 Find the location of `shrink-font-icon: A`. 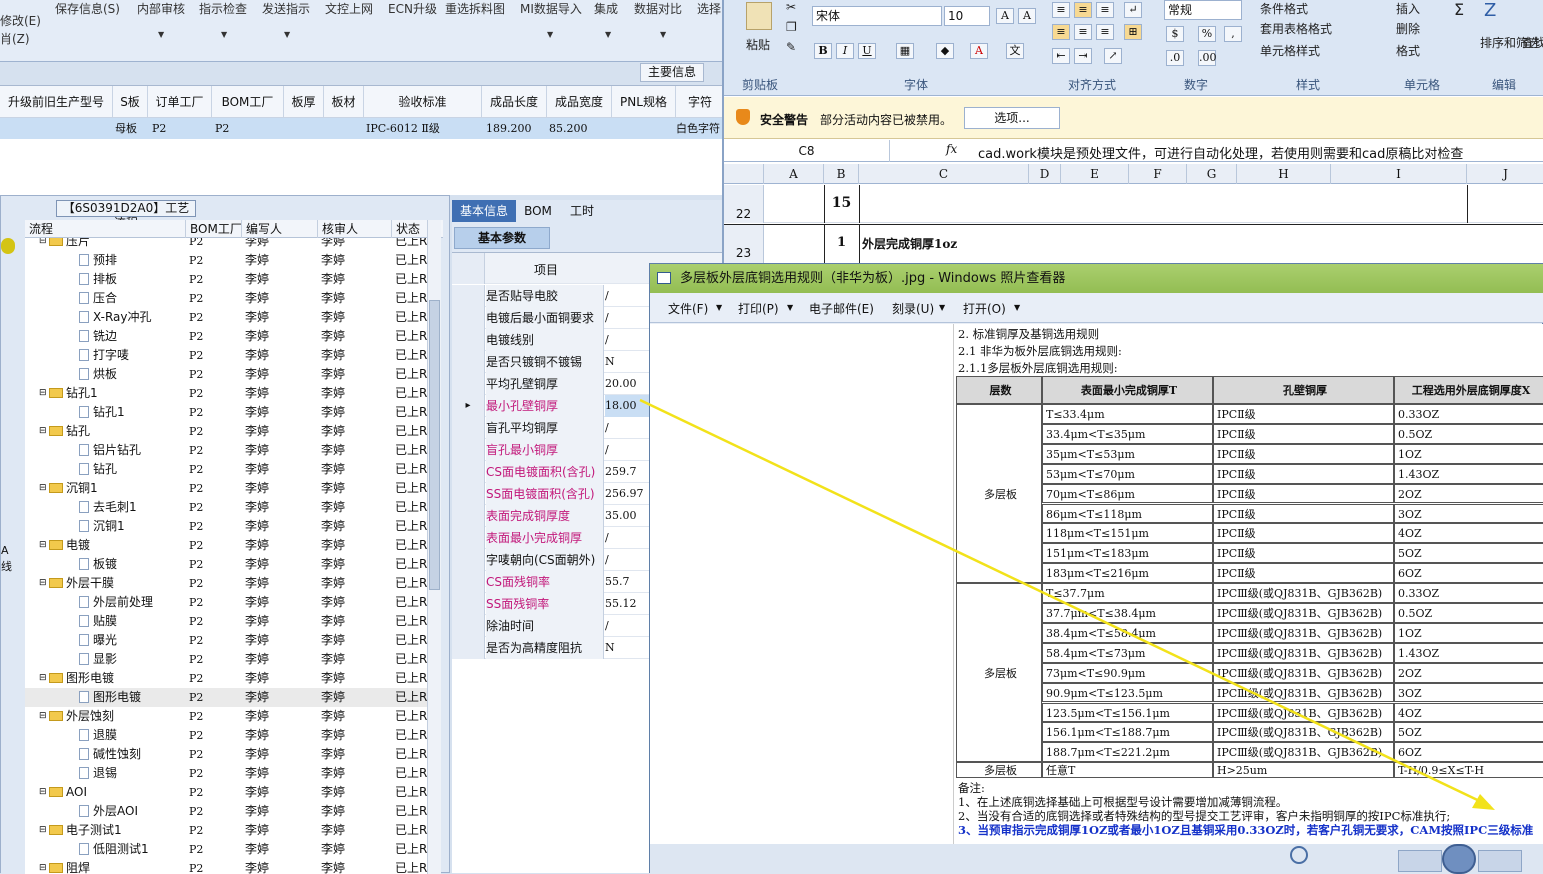

shrink-font-icon: A is located at coordinates (1027, 16).